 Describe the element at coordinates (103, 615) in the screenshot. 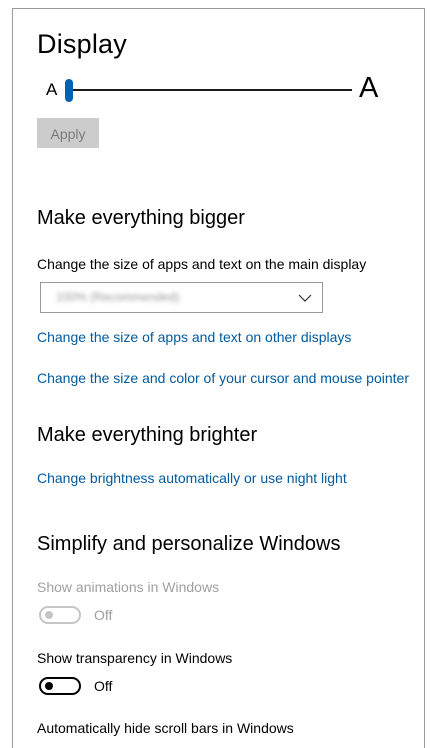

I see `animations-state: Off` at that location.